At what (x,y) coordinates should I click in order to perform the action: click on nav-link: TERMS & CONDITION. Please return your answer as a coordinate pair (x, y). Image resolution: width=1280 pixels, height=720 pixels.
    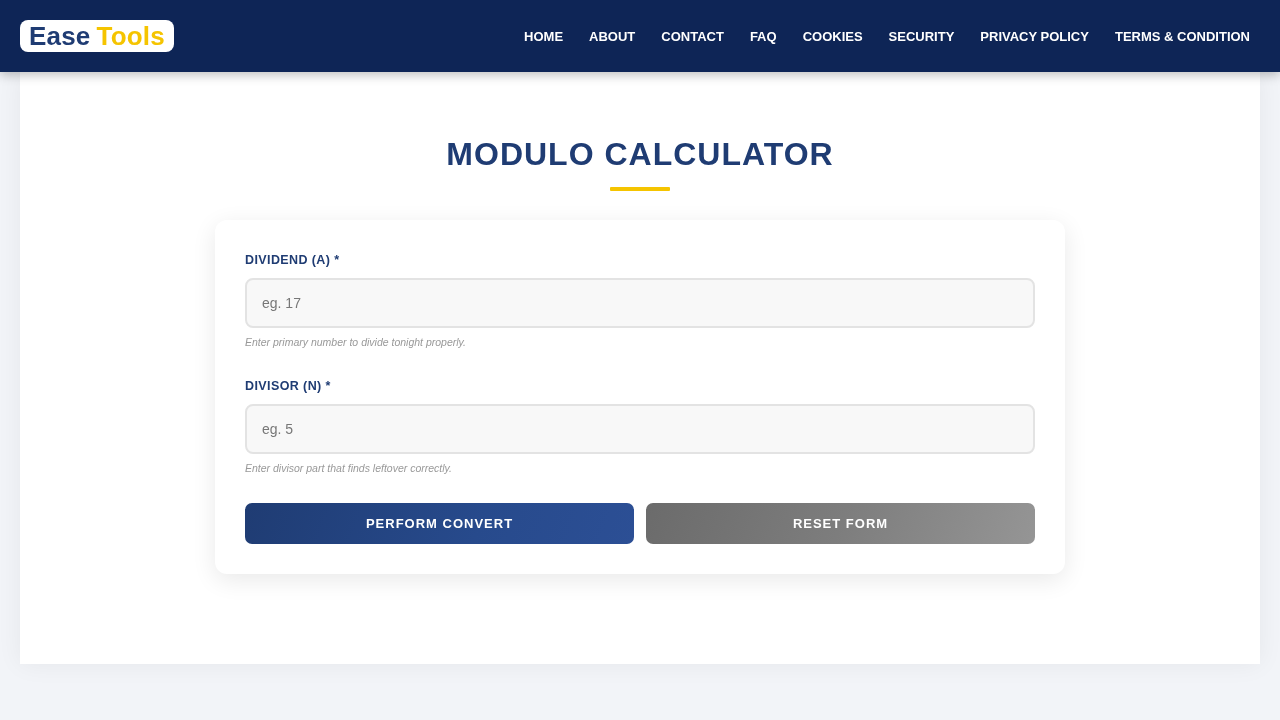
    Looking at the image, I should click on (1182, 36).